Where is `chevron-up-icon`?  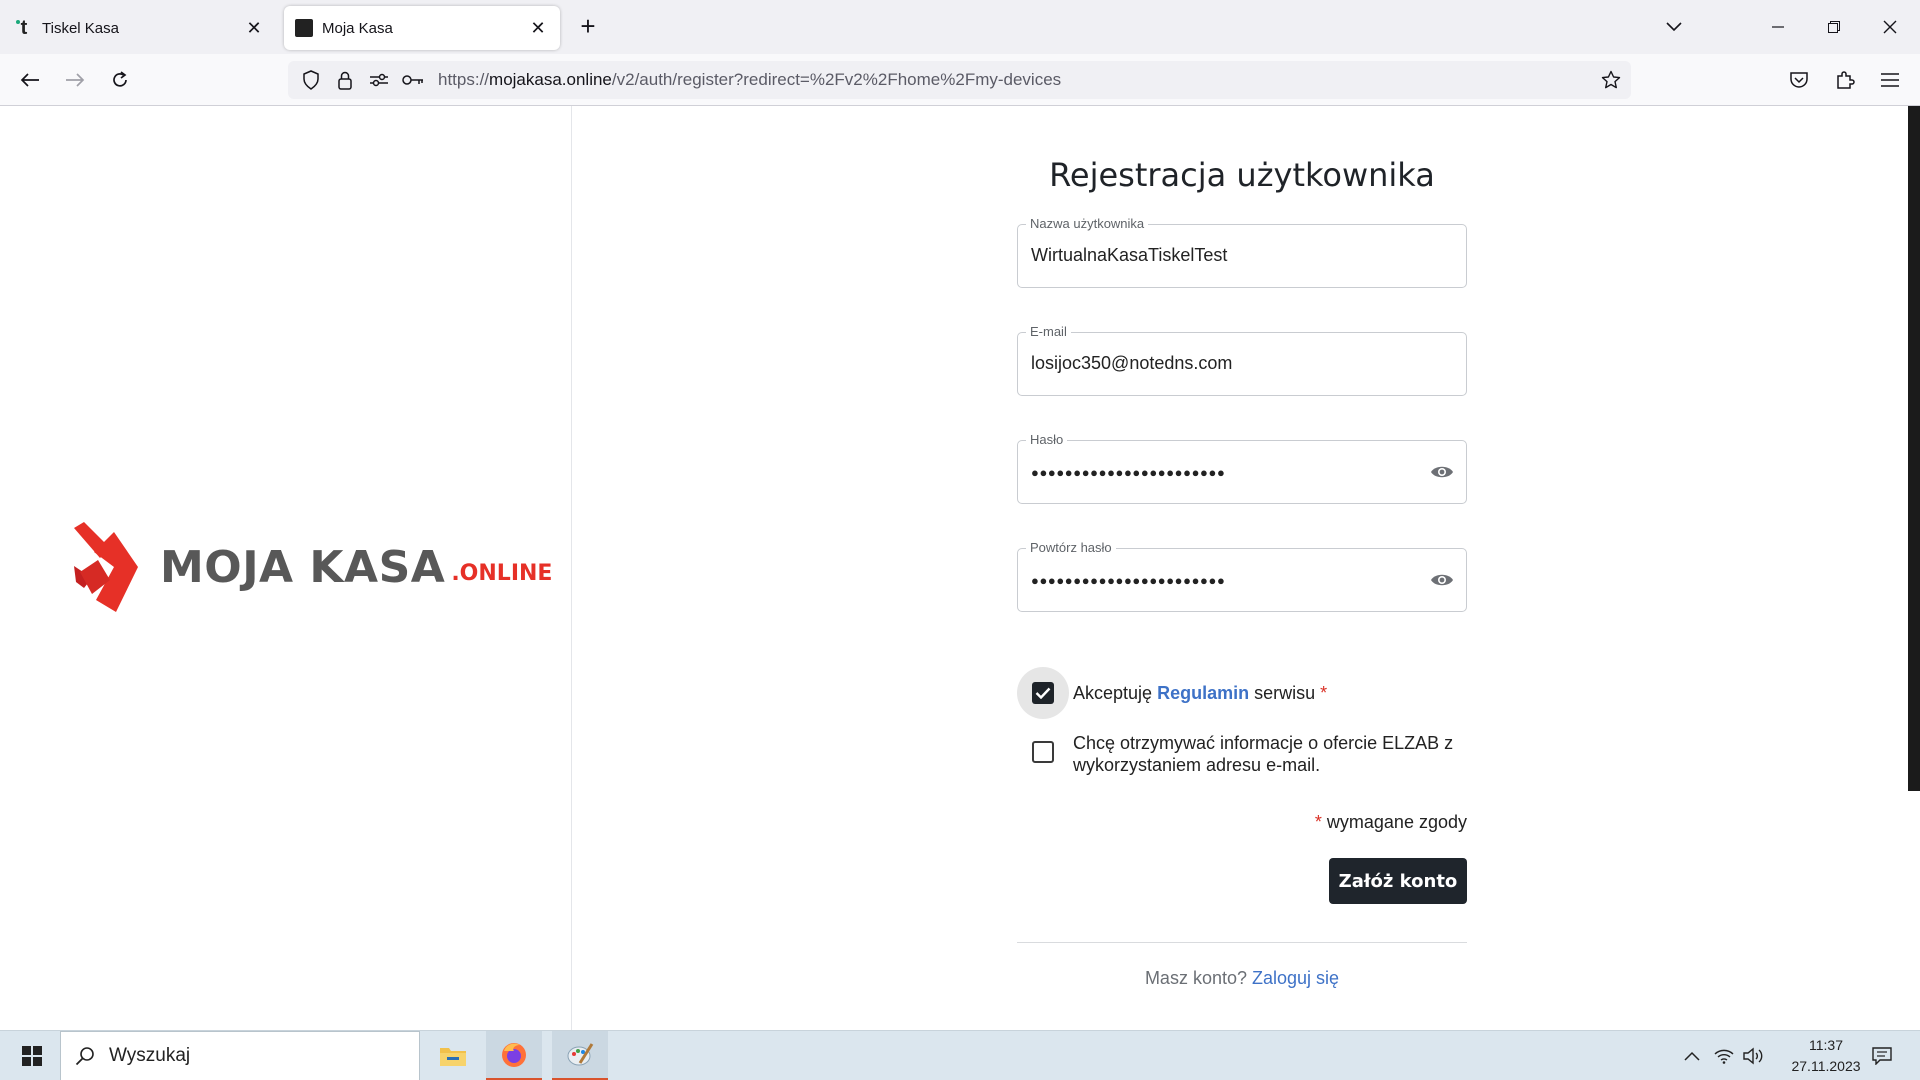 chevron-up-icon is located at coordinates (1692, 1056).